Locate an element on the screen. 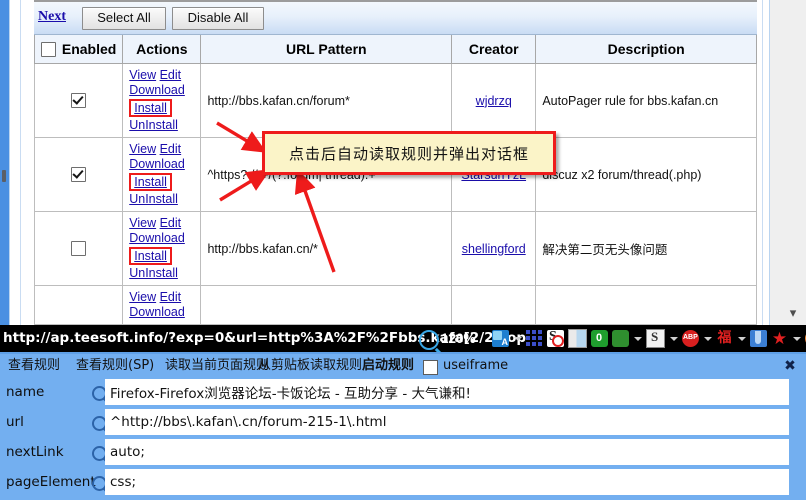 The height and width of the screenshot is (500, 806). bug-icon is located at coordinates (620, 338).